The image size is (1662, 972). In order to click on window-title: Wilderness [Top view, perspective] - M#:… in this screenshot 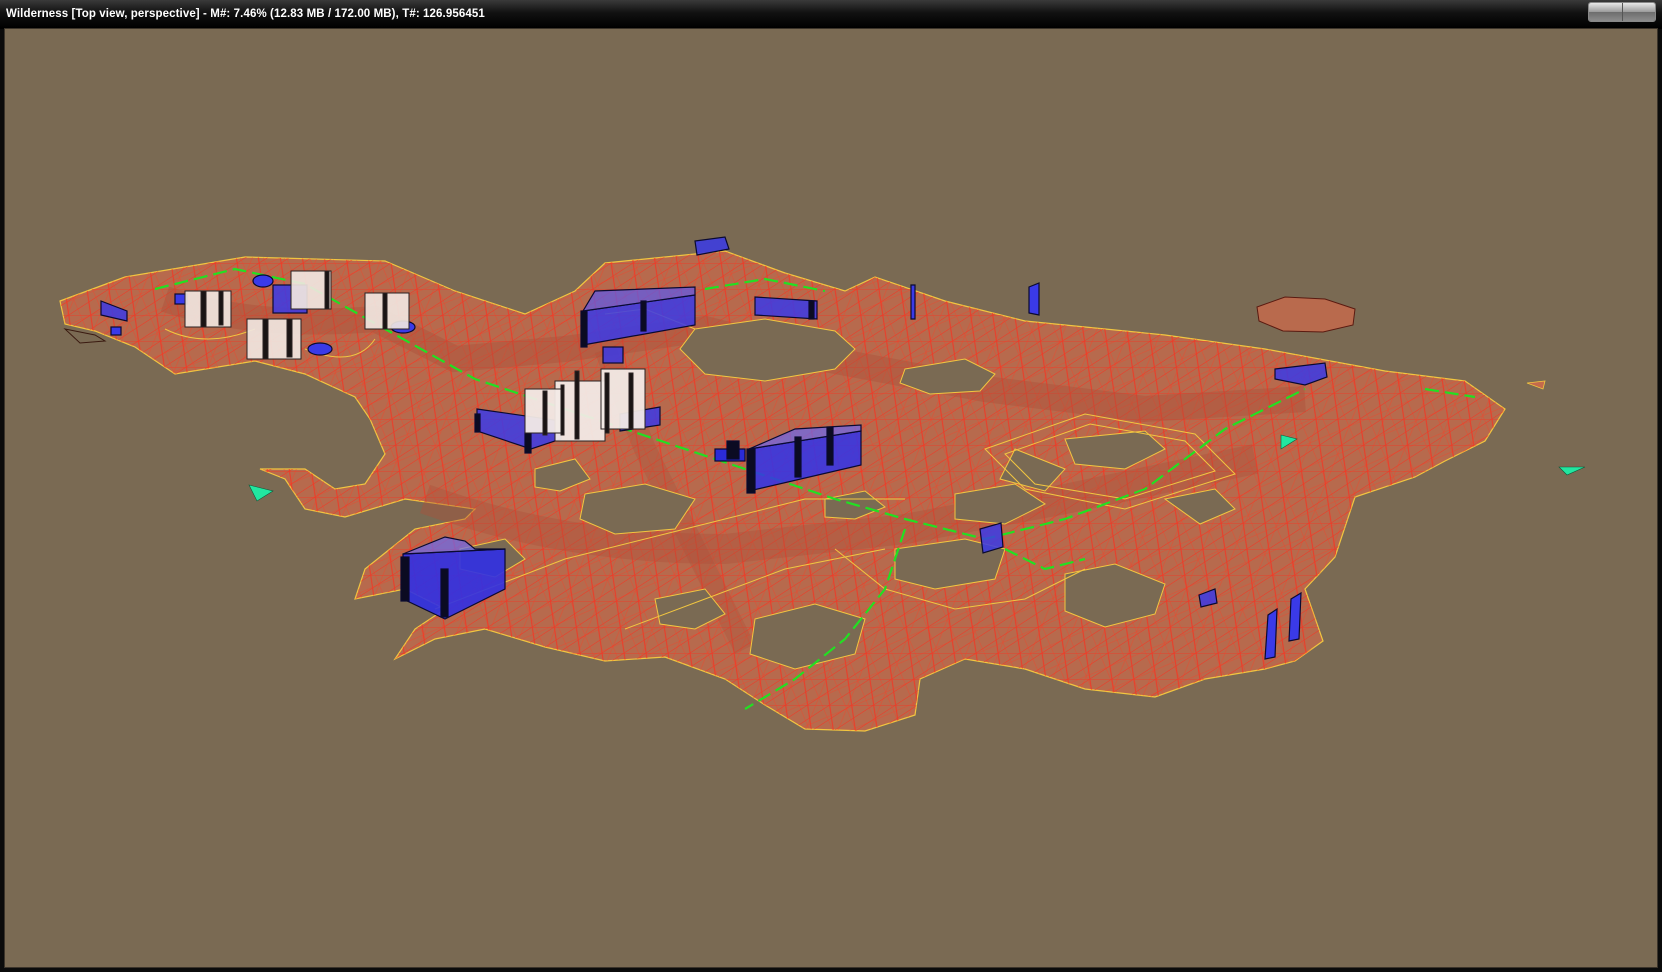, I will do `click(245, 14)`.